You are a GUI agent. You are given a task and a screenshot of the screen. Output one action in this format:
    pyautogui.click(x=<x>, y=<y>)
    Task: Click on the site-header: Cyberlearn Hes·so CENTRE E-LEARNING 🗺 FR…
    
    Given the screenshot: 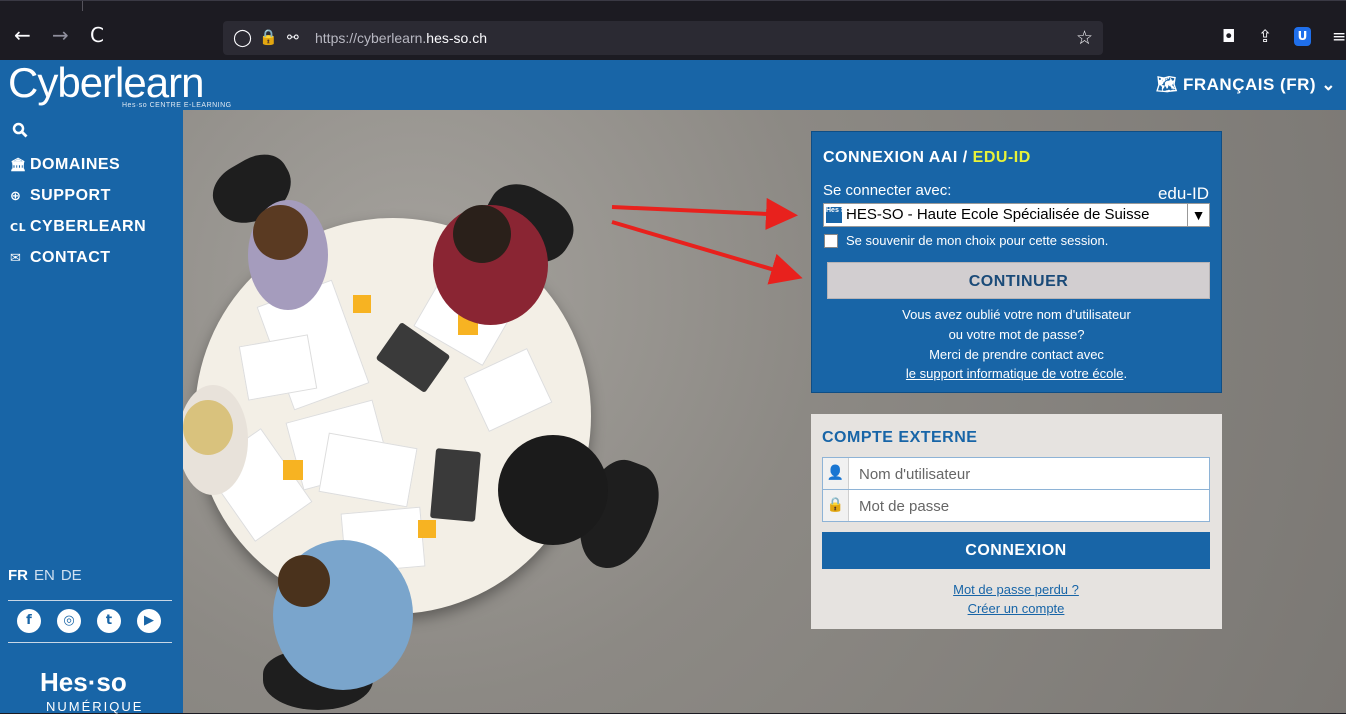 What is the action you would take?
    pyautogui.click(x=673, y=85)
    